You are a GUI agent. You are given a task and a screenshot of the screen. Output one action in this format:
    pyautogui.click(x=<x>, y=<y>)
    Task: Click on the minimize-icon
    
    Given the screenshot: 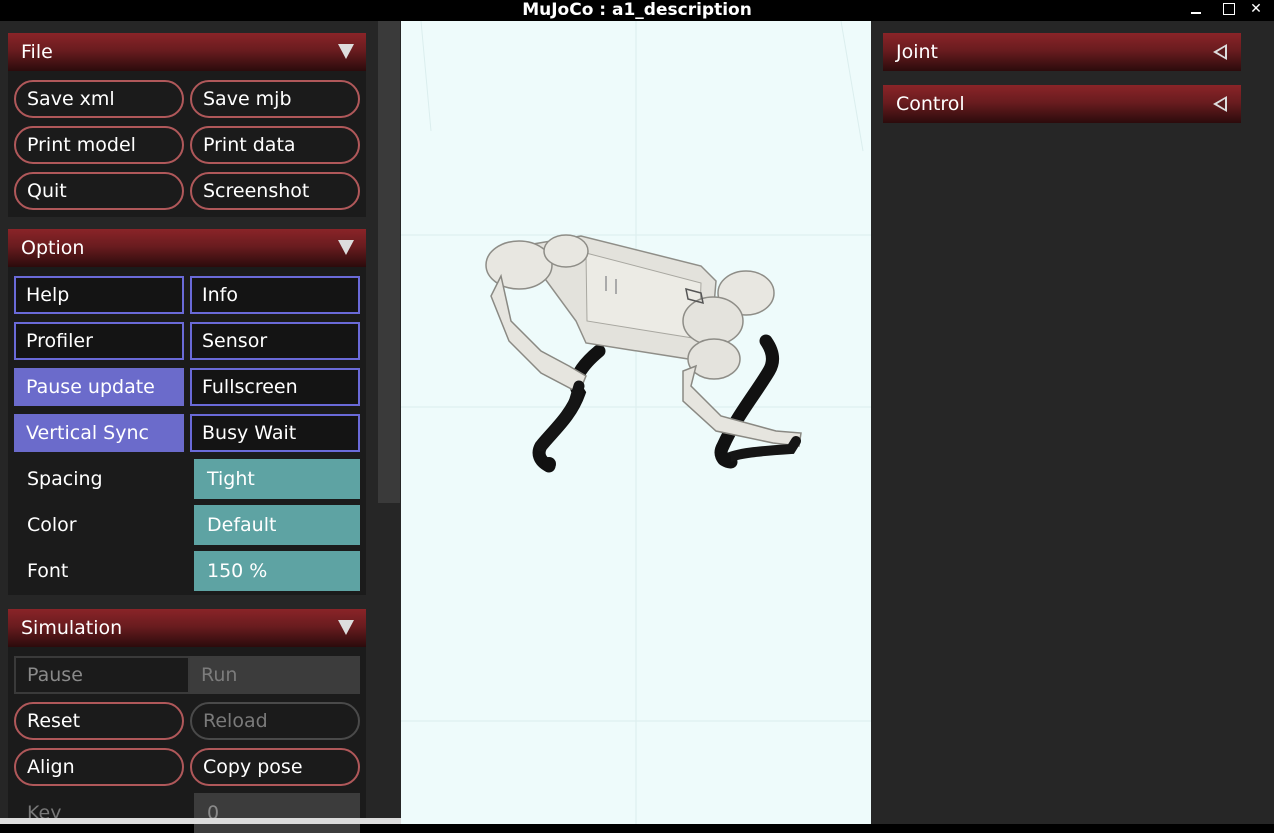 What is the action you would take?
    pyautogui.click(x=1196, y=10)
    